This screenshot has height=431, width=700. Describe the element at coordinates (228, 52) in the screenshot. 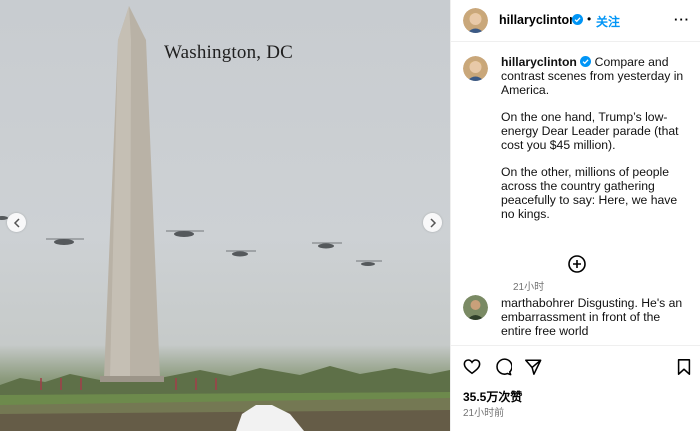

I see `photo-caption: Washington, DC` at that location.